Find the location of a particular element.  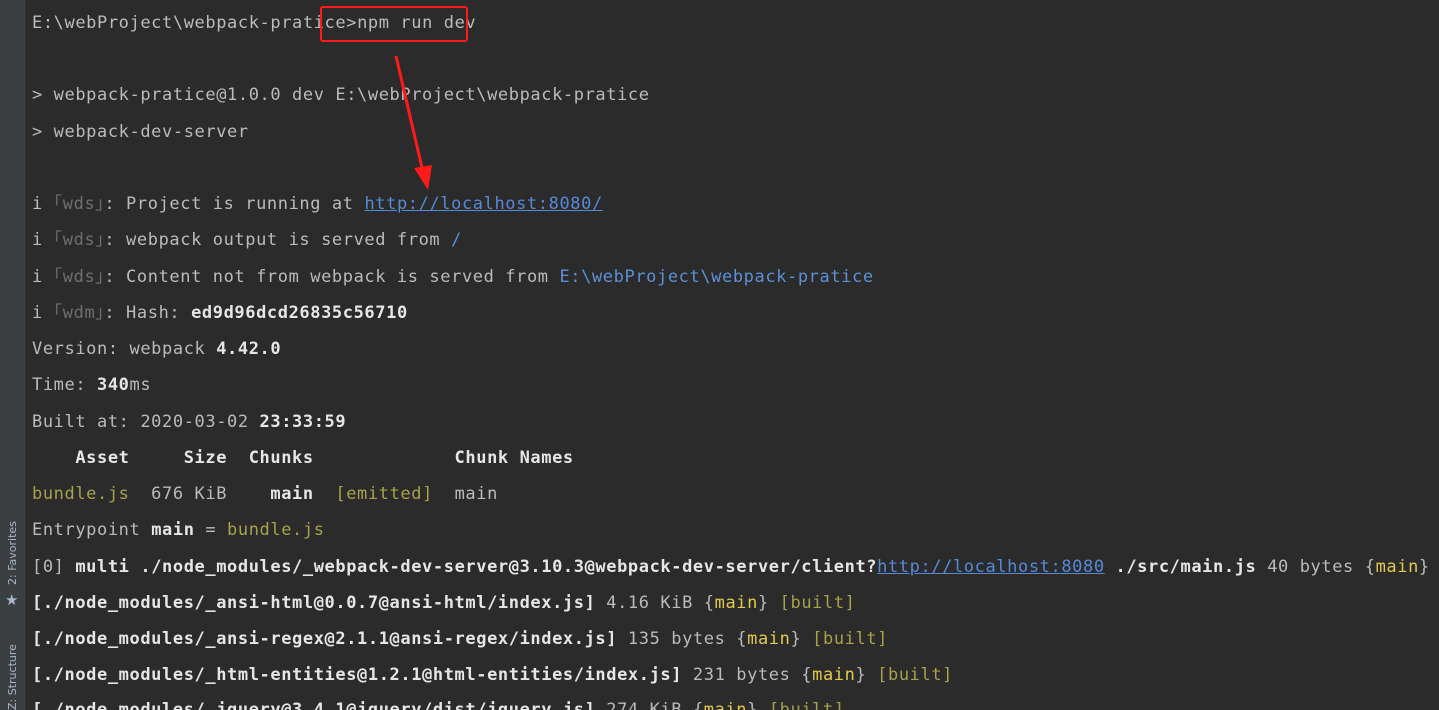

module-size: 40 bytes is located at coordinates (1310, 567).